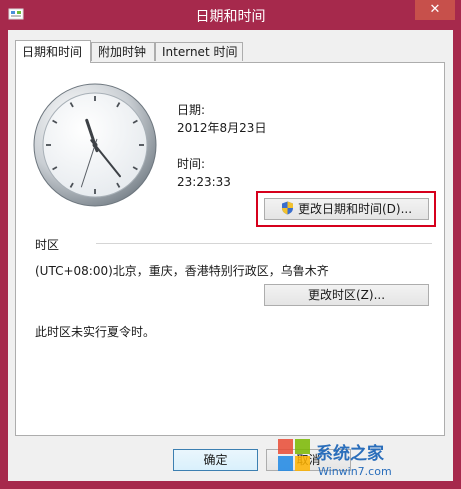 Image resolution: width=461 pixels, height=489 pixels. Describe the element at coordinates (95, 332) in the screenshot. I see `dst-note: 此时区未实行夏令时。` at that location.